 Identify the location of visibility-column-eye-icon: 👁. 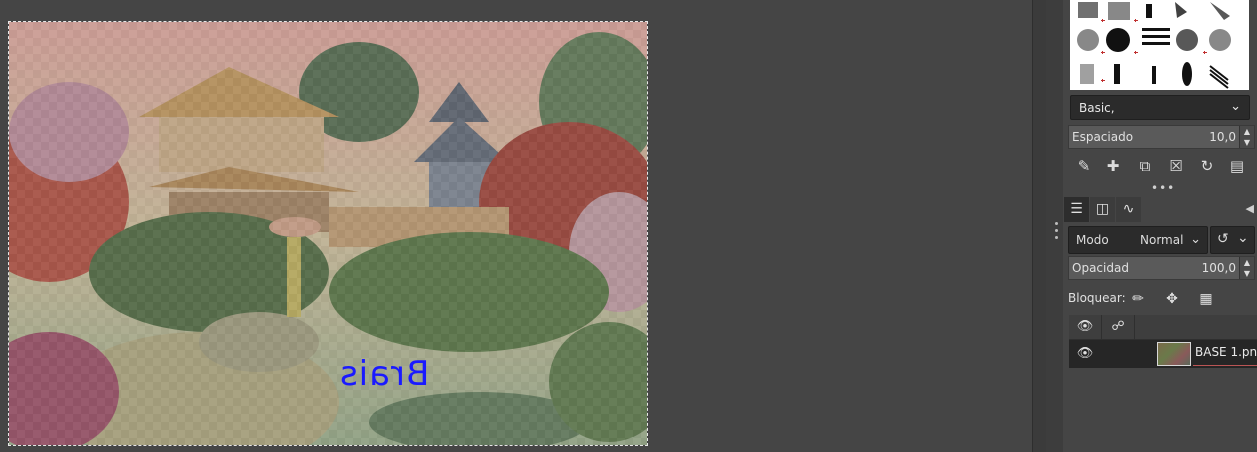
(1085, 327).